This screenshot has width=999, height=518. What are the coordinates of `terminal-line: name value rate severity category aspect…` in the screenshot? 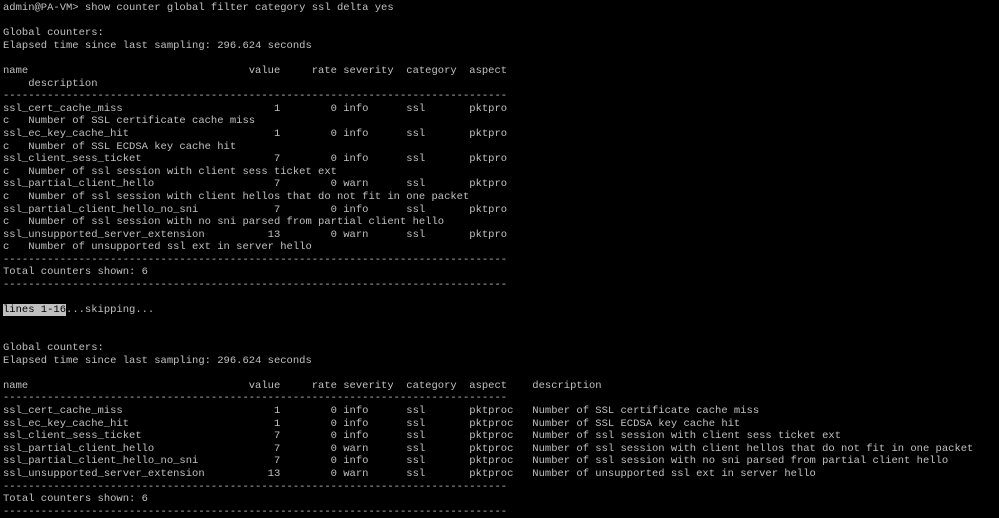 It's located at (302, 385).